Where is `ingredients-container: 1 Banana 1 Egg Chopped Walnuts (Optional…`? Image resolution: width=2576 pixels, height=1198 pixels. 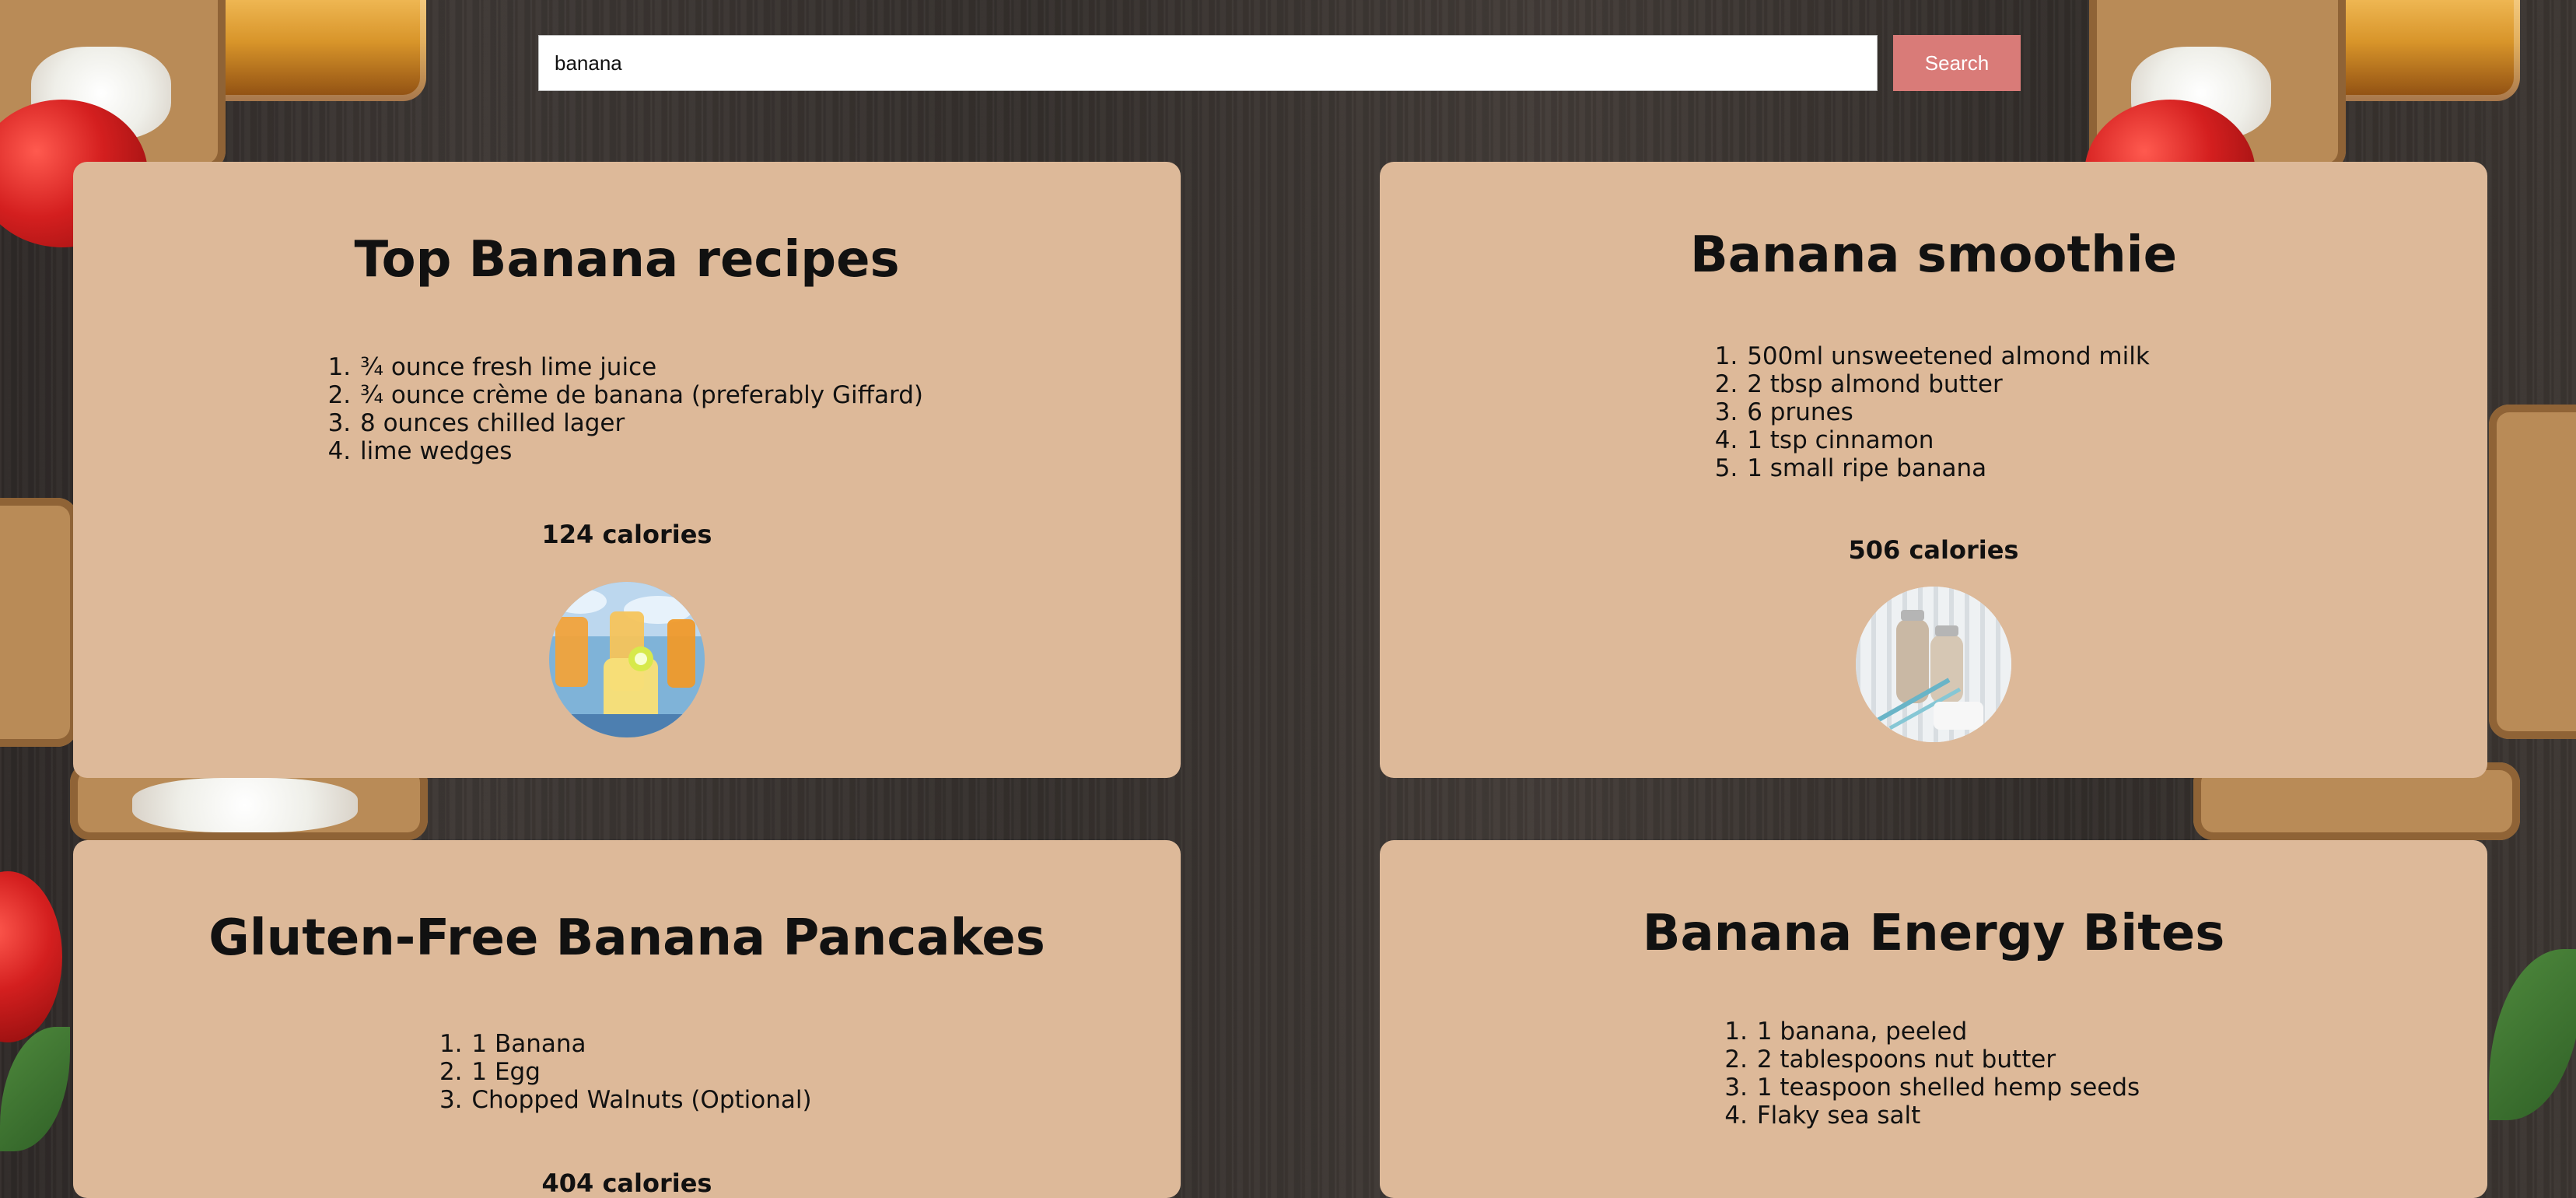 ingredients-container: 1 Banana 1 Egg Chopped Walnuts (Optional… is located at coordinates (627, 1072).